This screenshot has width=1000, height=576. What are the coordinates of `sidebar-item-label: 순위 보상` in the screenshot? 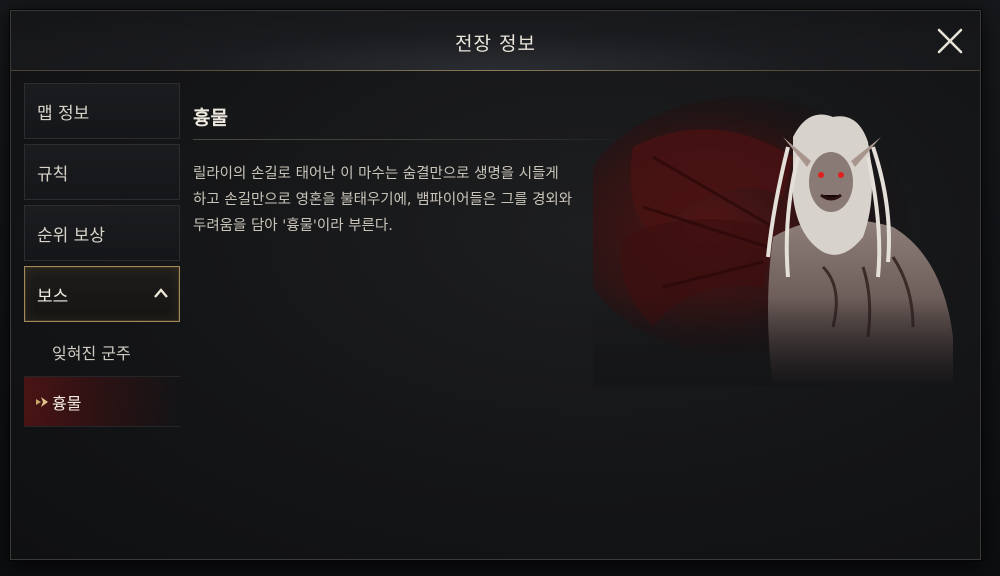 It's located at (71, 235).